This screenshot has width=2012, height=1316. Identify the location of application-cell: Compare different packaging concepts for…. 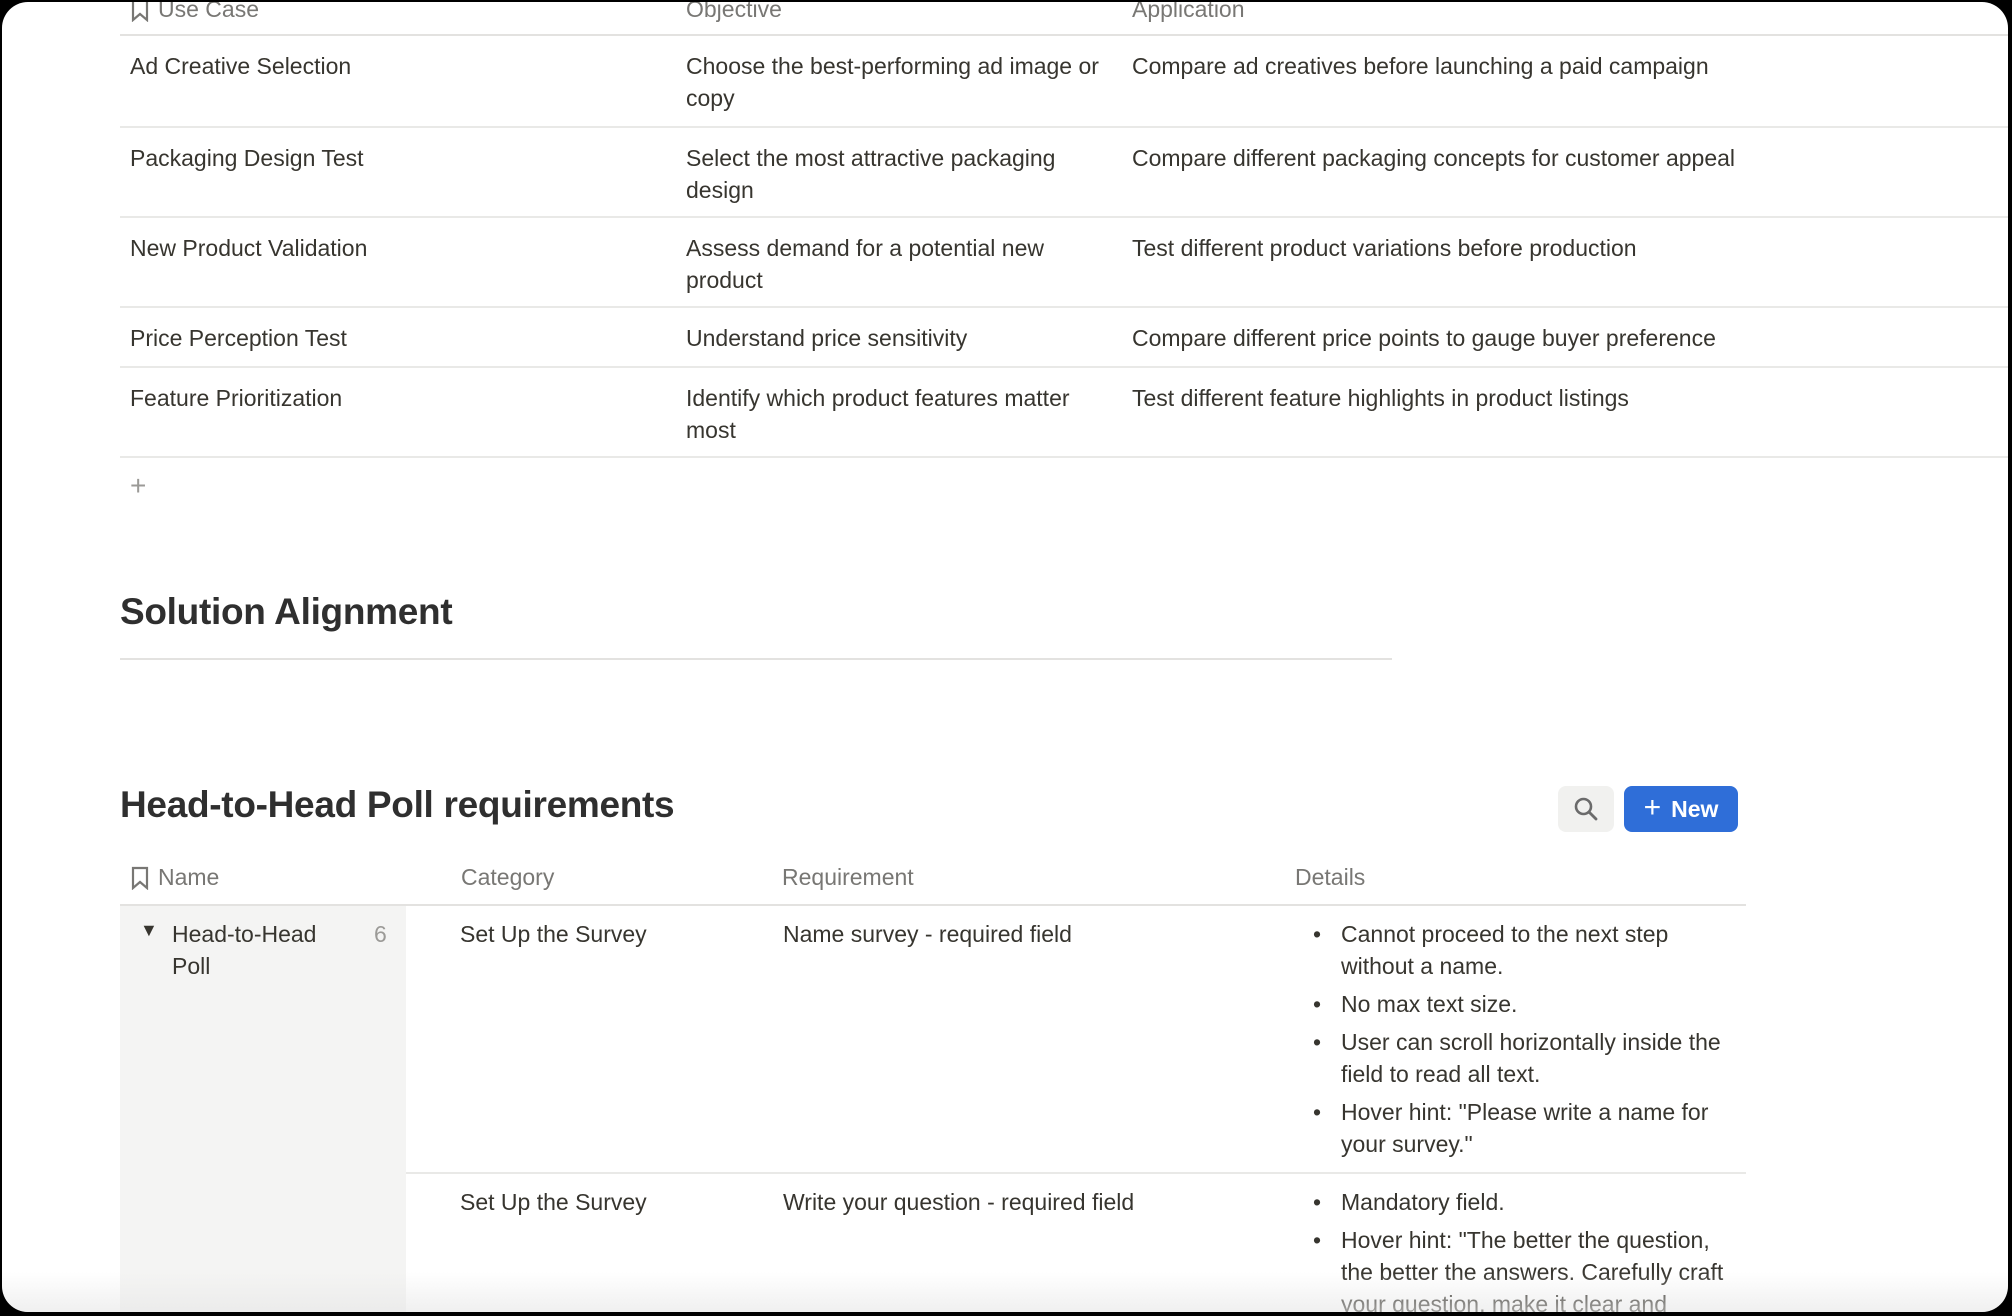
(1570, 158).